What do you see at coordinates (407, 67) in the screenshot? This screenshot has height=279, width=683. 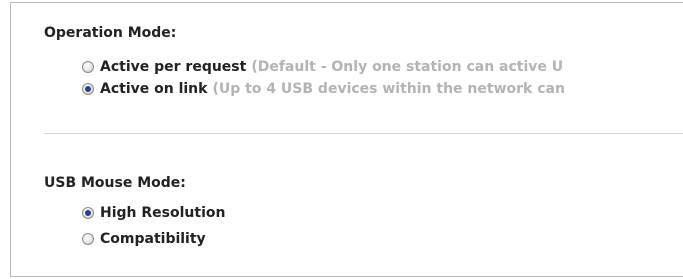 I see `option-description: (Default - Only one station can active U` at bounding box center [407, 67].